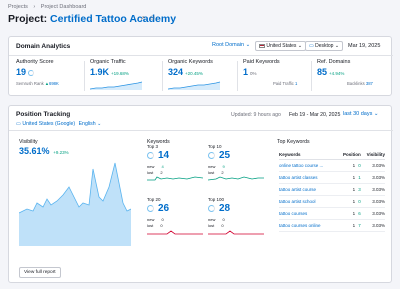  I want to click on keyword-link: tattoo courses, so click(308, 213).